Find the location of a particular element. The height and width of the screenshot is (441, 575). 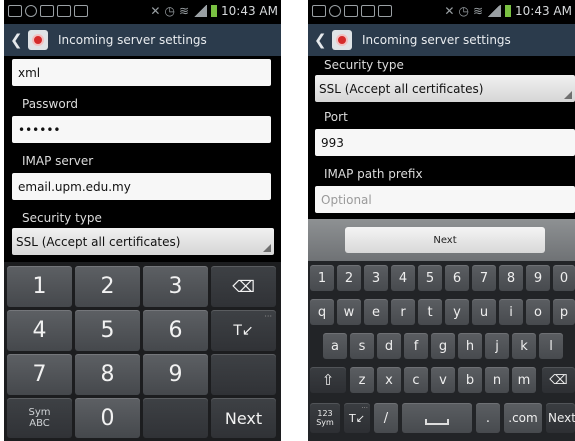

key-w: w is located at coordinates (349, 312).